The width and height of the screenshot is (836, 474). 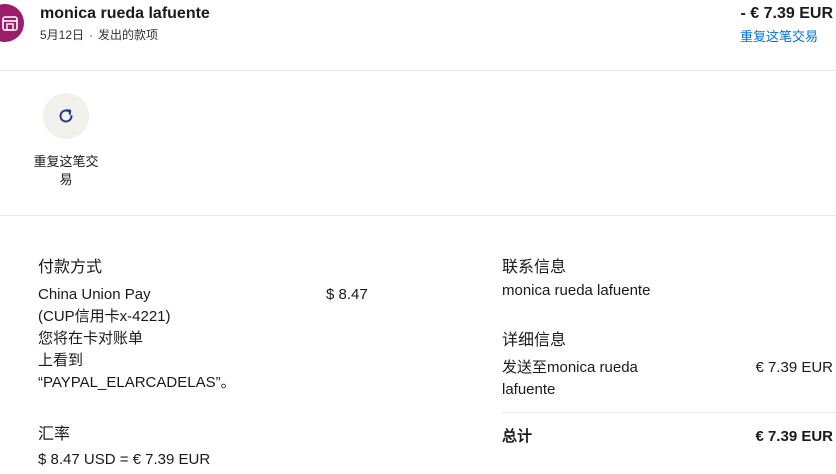 I want to click on repeat-transaction-link: 重复这笔交易, so click(x=779, y=35).